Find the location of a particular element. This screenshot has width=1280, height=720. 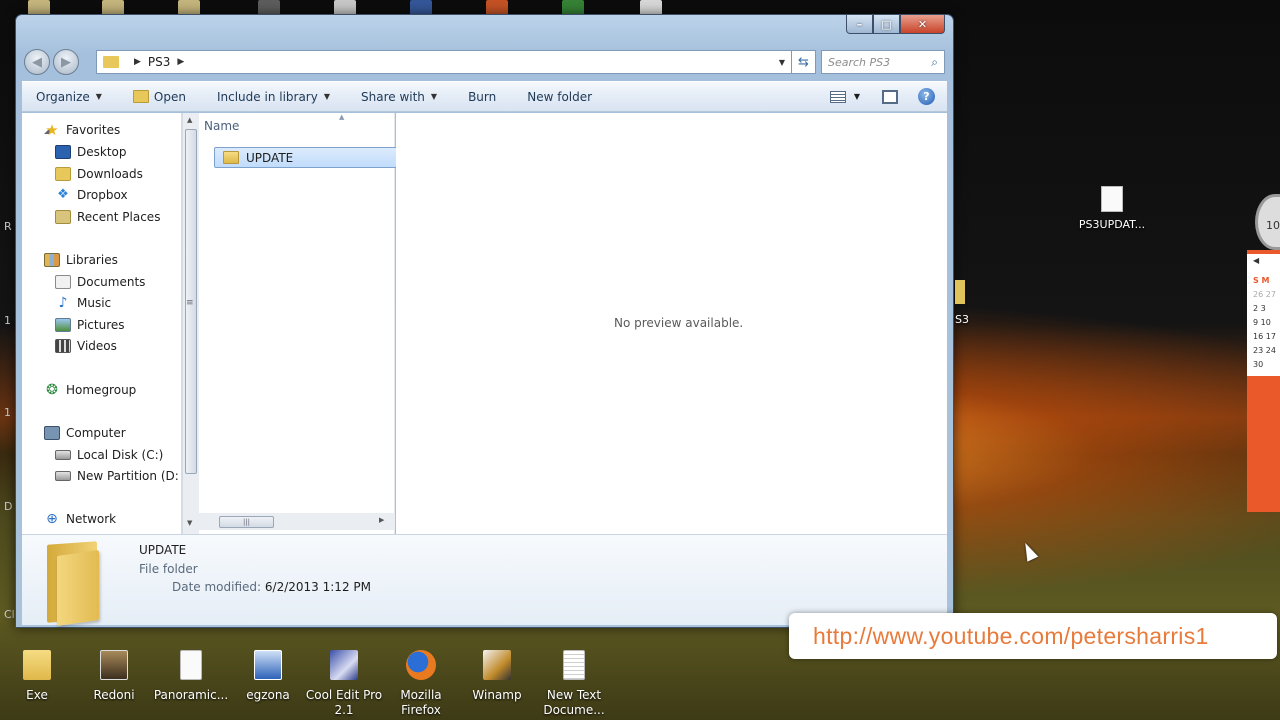

watermark-url-banner: http://www.youtube.com/petersharris1 is located at coordinates (1033, 636).